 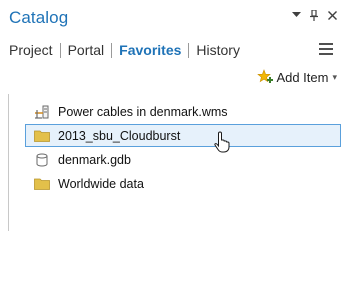 I want to click on add-item-label: Add Item, so click(x=302, y=77).